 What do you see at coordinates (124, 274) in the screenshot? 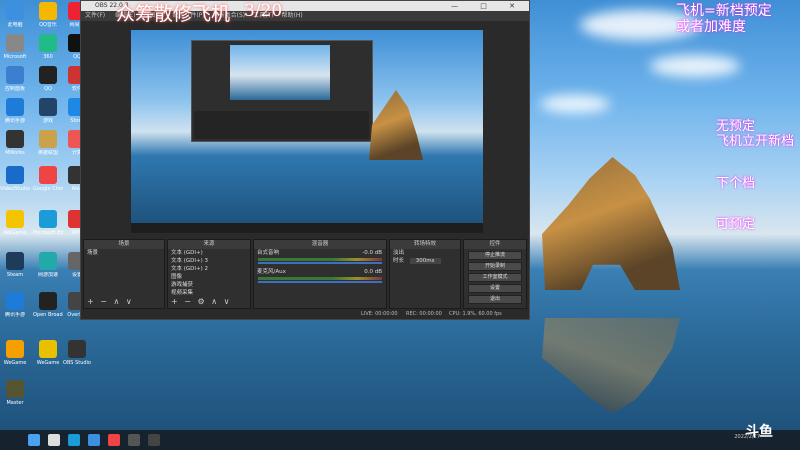
I see `scenes-dock: 场景 场景 + − ∧ ∨` at bounding box center [124, 274].